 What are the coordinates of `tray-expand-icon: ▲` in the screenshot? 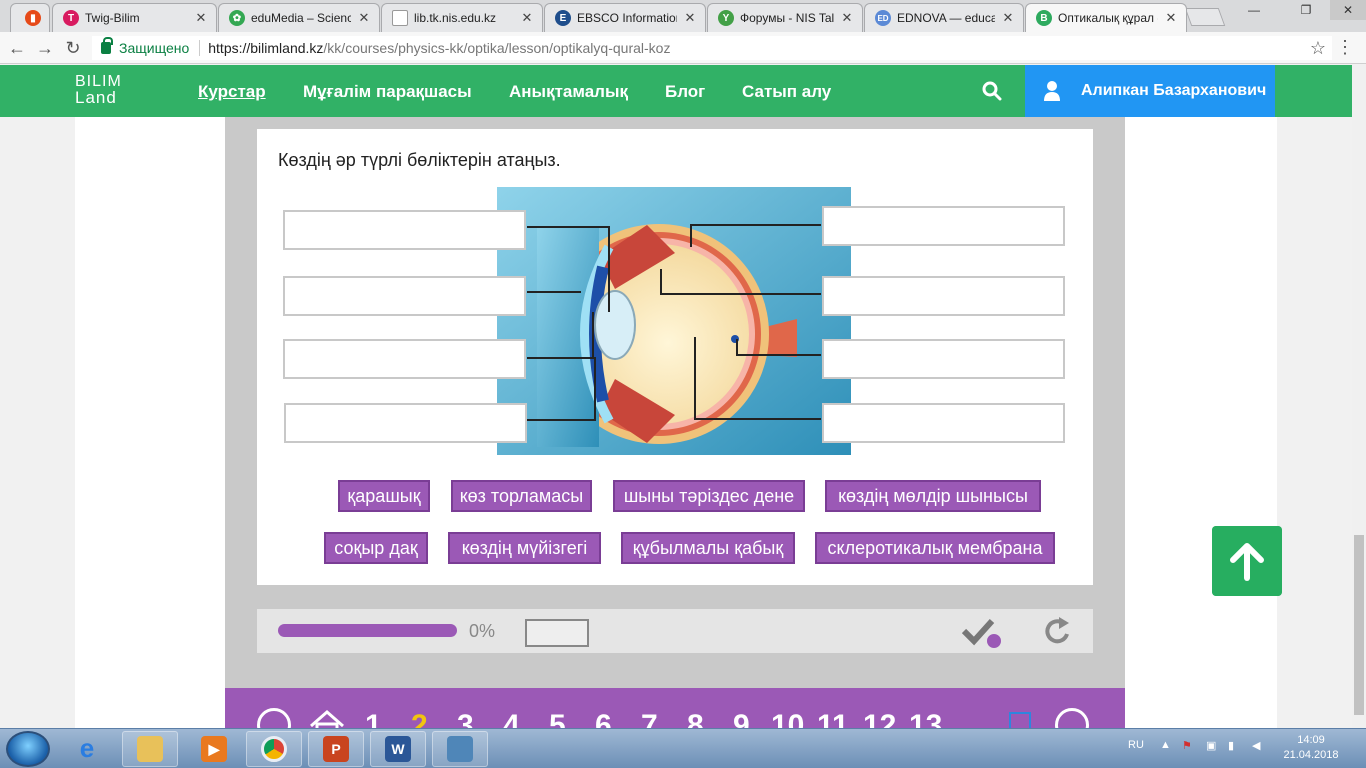 It's located at (1165, 745).